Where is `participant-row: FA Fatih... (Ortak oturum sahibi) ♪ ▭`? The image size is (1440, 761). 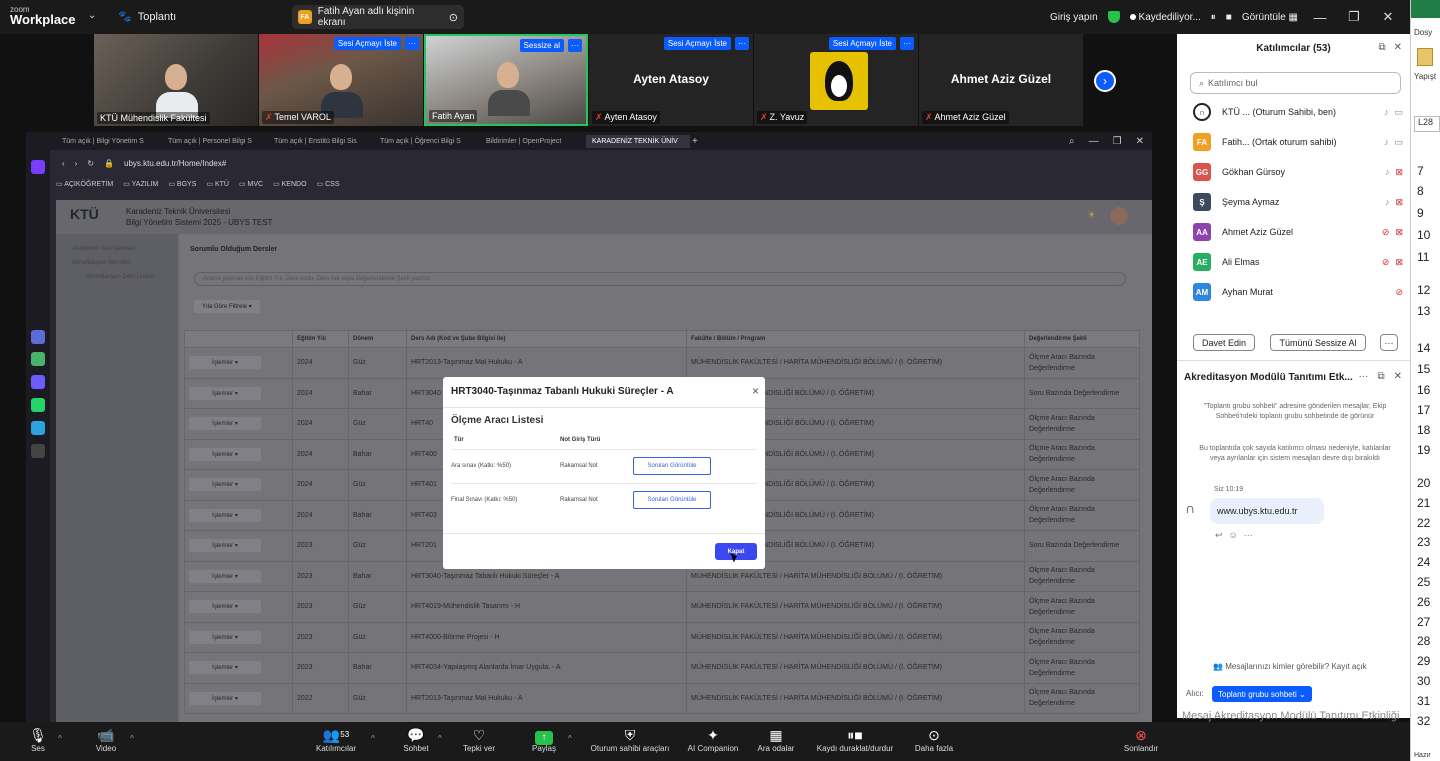
participant-row: FA Fatih... (Ortak oturum sahibi) ♪ ▭ is located at coordinates (1298, 142).